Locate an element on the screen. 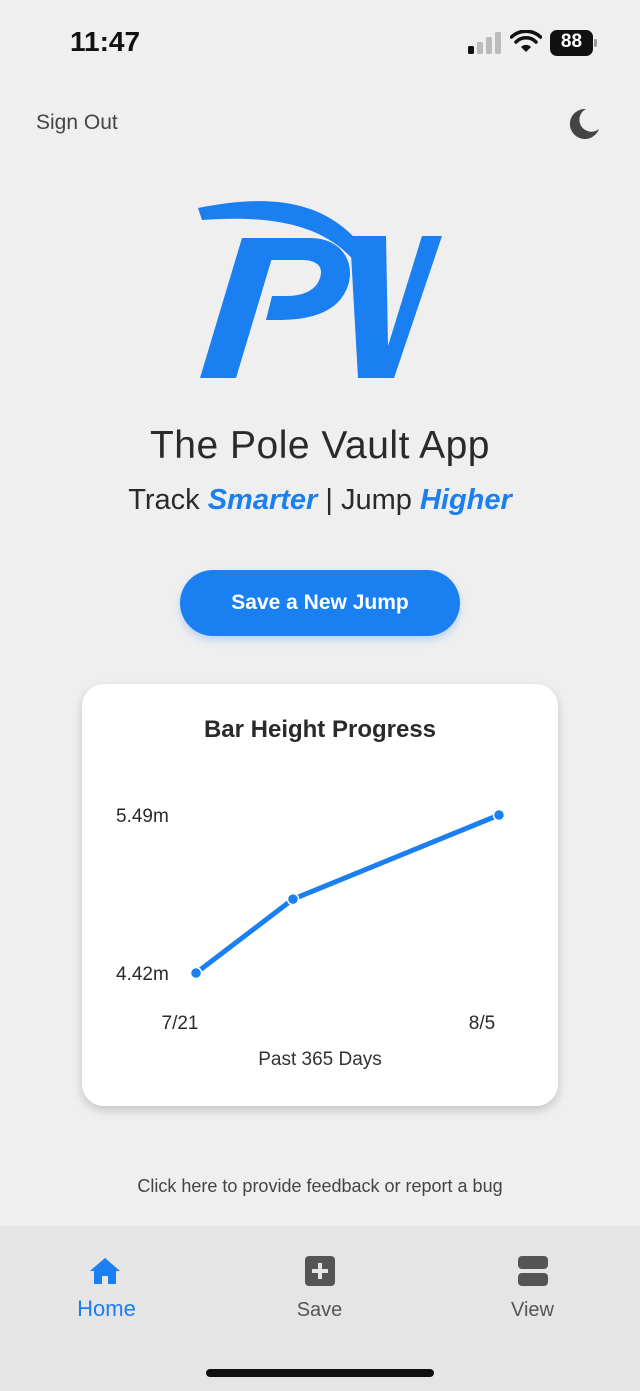  tab-bar: Home Save View is located at coordinates (320, 1308).